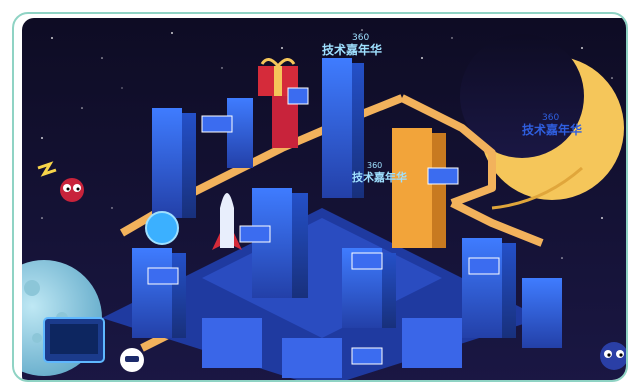  What do you see at coordinates (374, 165) in the screenshot?
I see `logo-center-small: 360` at bounding box center [374, 165].